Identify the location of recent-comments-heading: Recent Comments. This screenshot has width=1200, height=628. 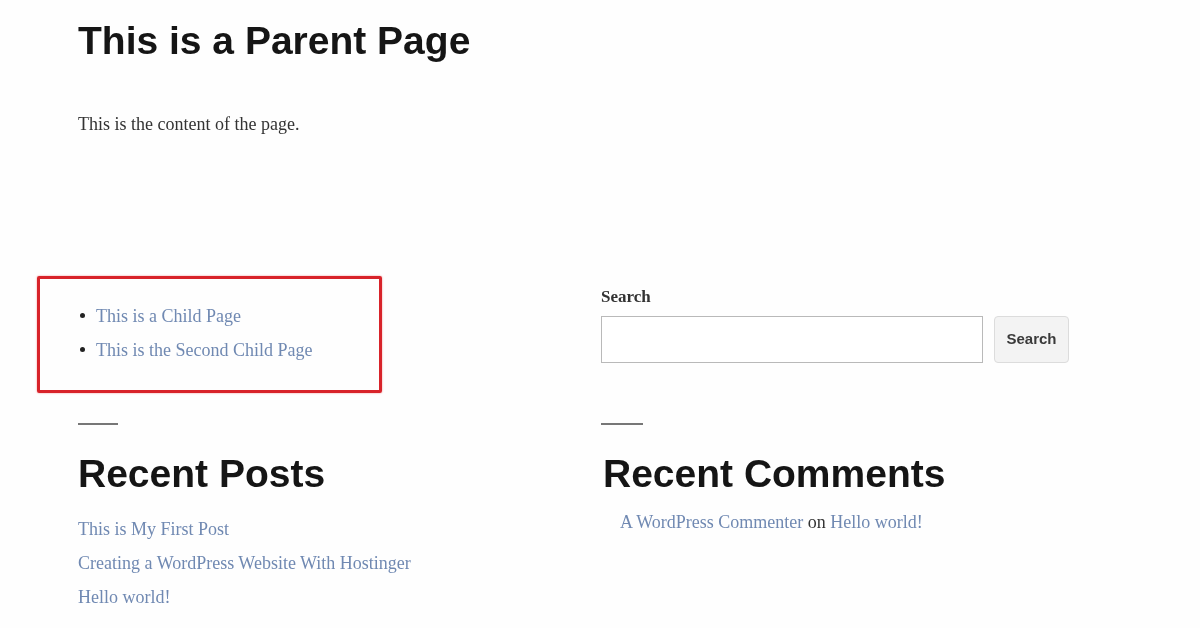
(774, 473).